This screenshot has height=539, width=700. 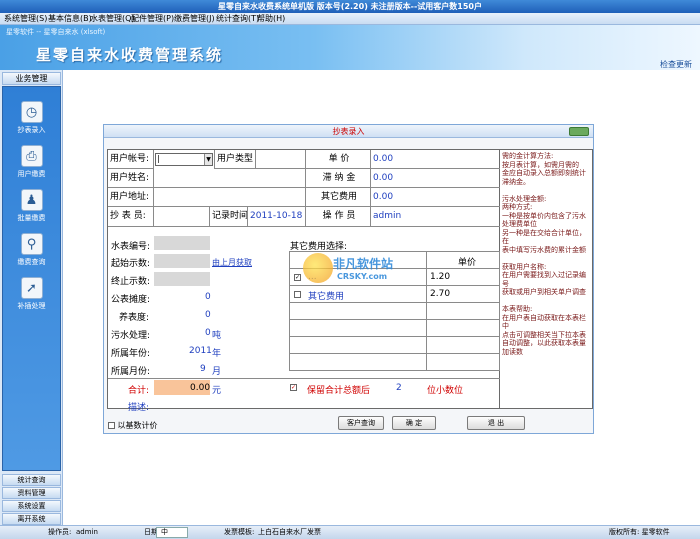 I want to click on divider, so click(x=304, y=378).